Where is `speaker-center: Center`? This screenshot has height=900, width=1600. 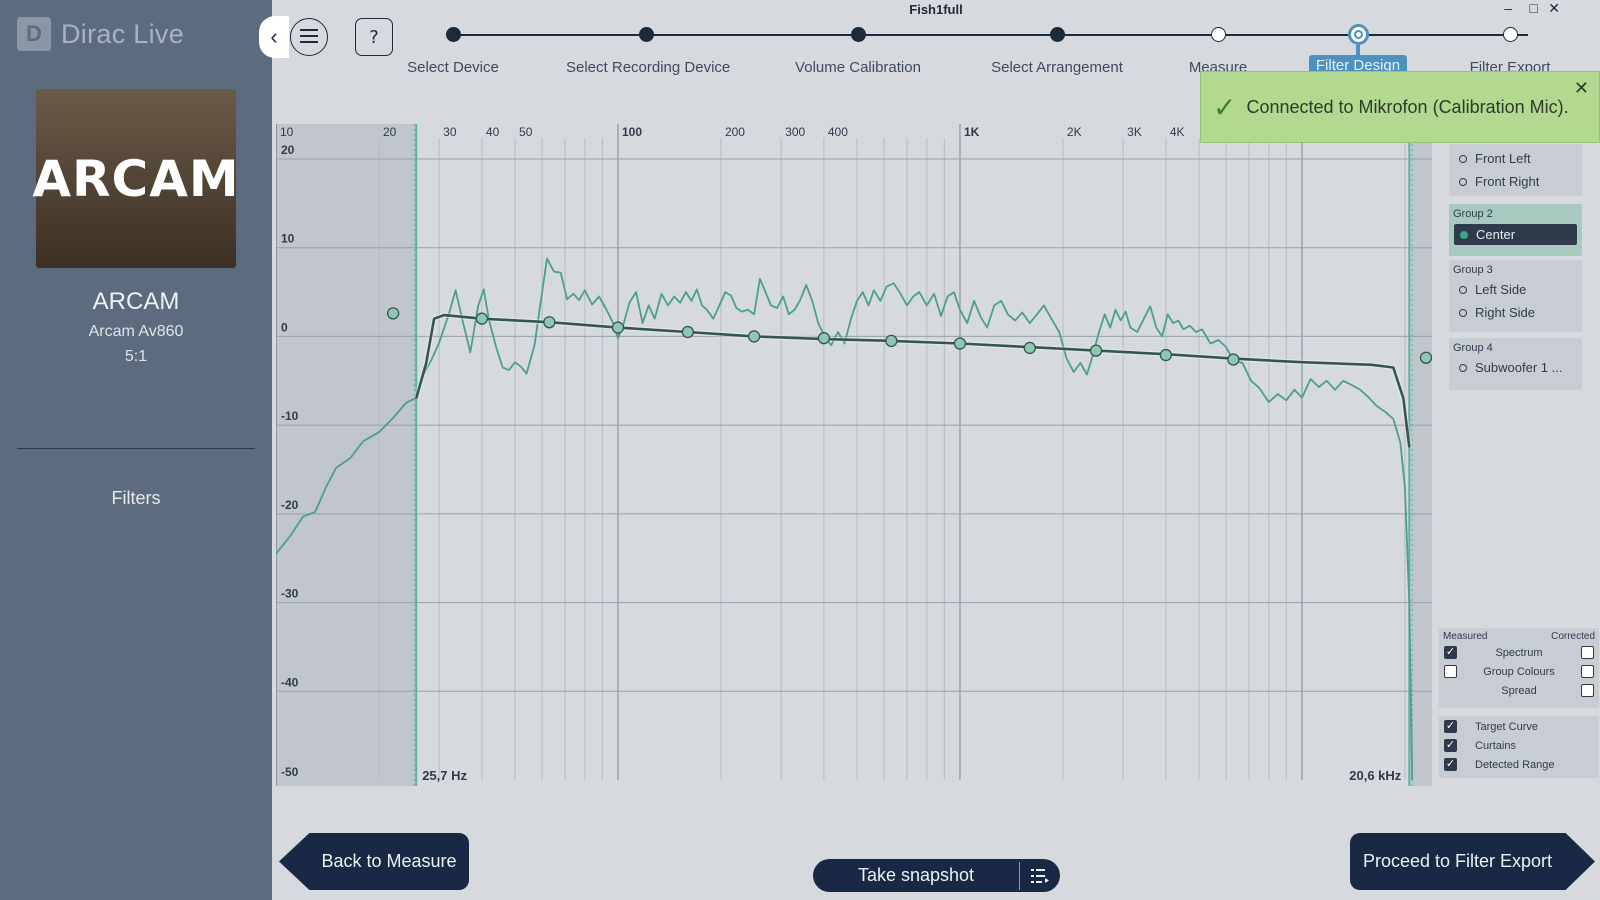
speaker-center: Center is located at coordinates (1515, 234).